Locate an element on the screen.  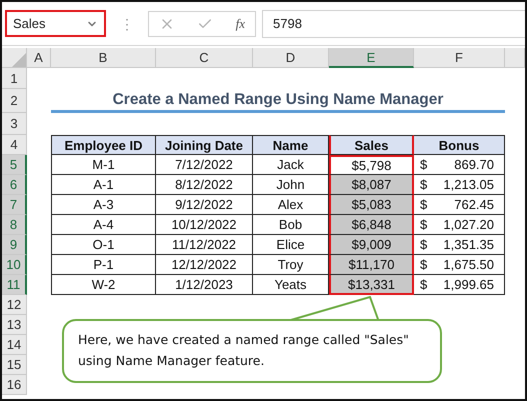
row-header: 8 is located at coordinates (14, 225).